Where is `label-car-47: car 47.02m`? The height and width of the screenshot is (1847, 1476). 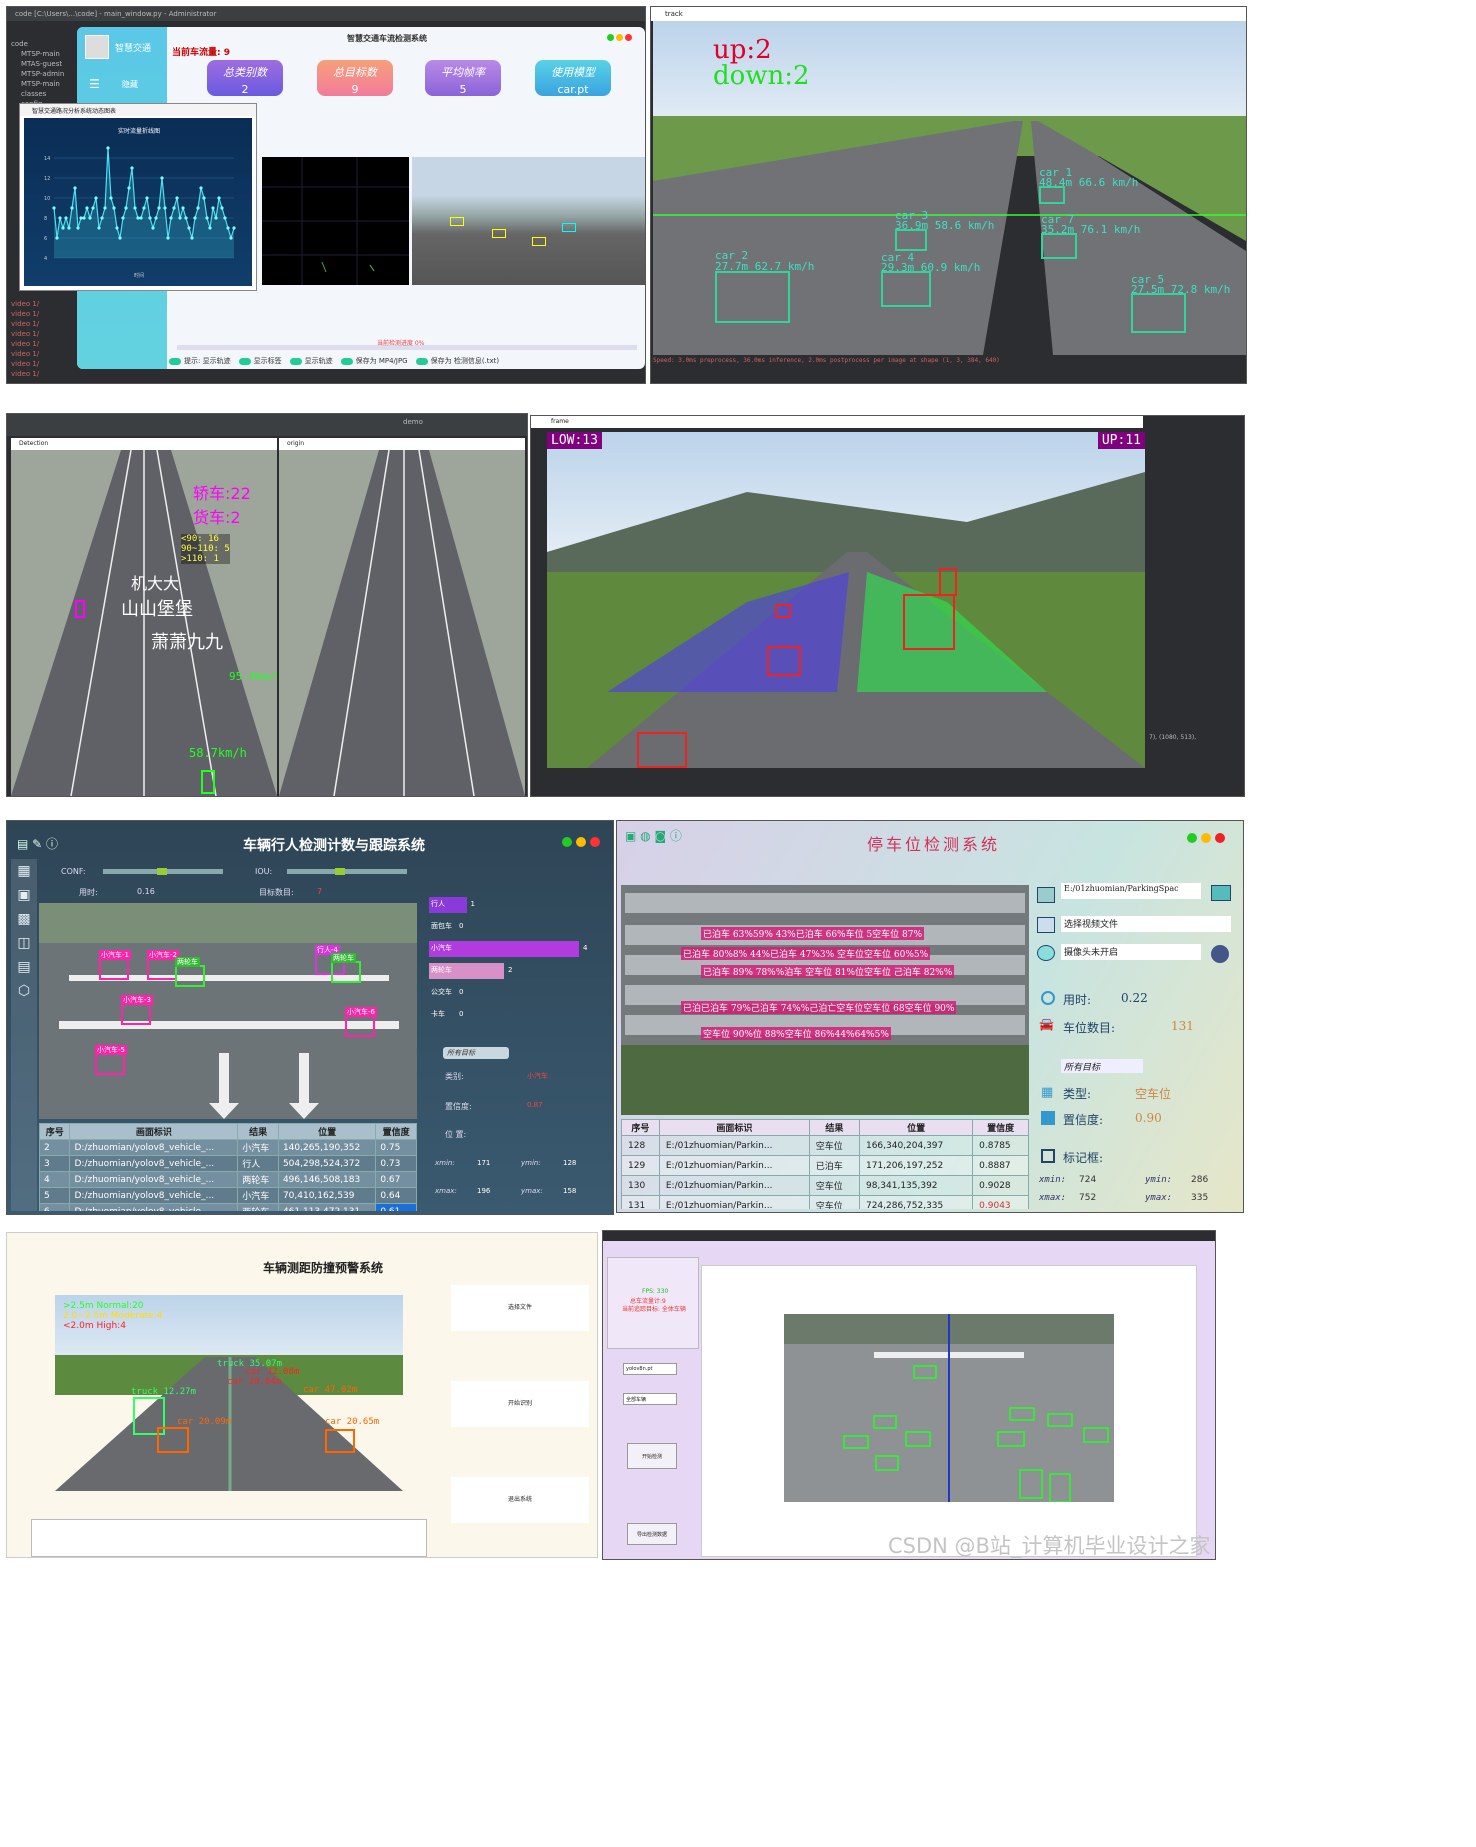
label-car-47: car 47.02m is located at coordinates (330, 1390).